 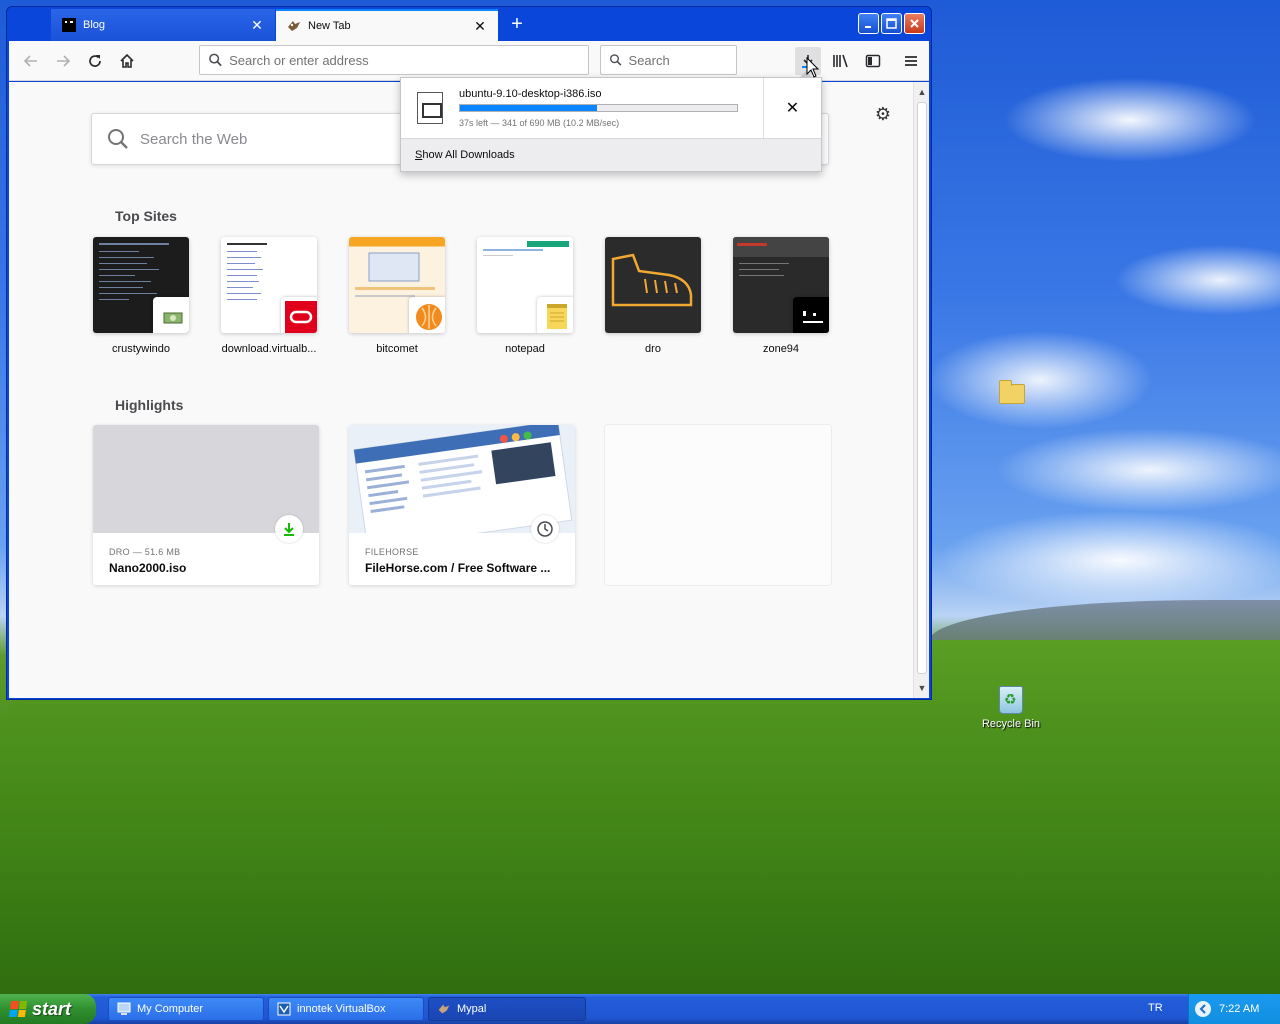 What do you see at coordinates (284, 1009) in the screenshot?
I see `virtualbox-icon` at bounding box center [284, 1009].